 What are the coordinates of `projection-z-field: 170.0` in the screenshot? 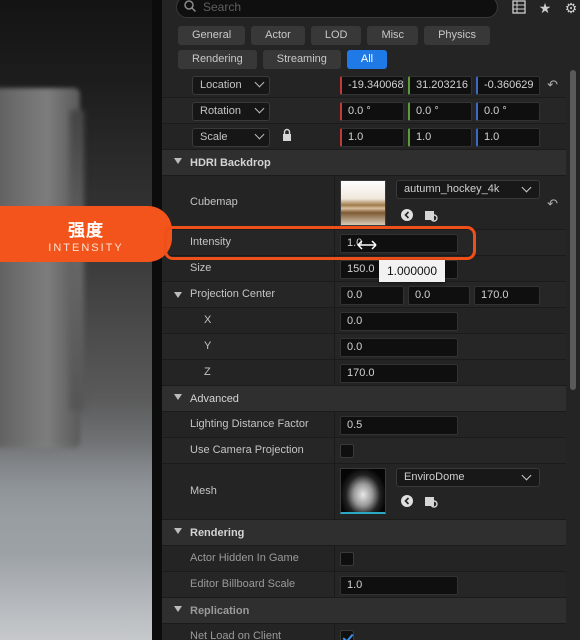 It's located at (399, 373).